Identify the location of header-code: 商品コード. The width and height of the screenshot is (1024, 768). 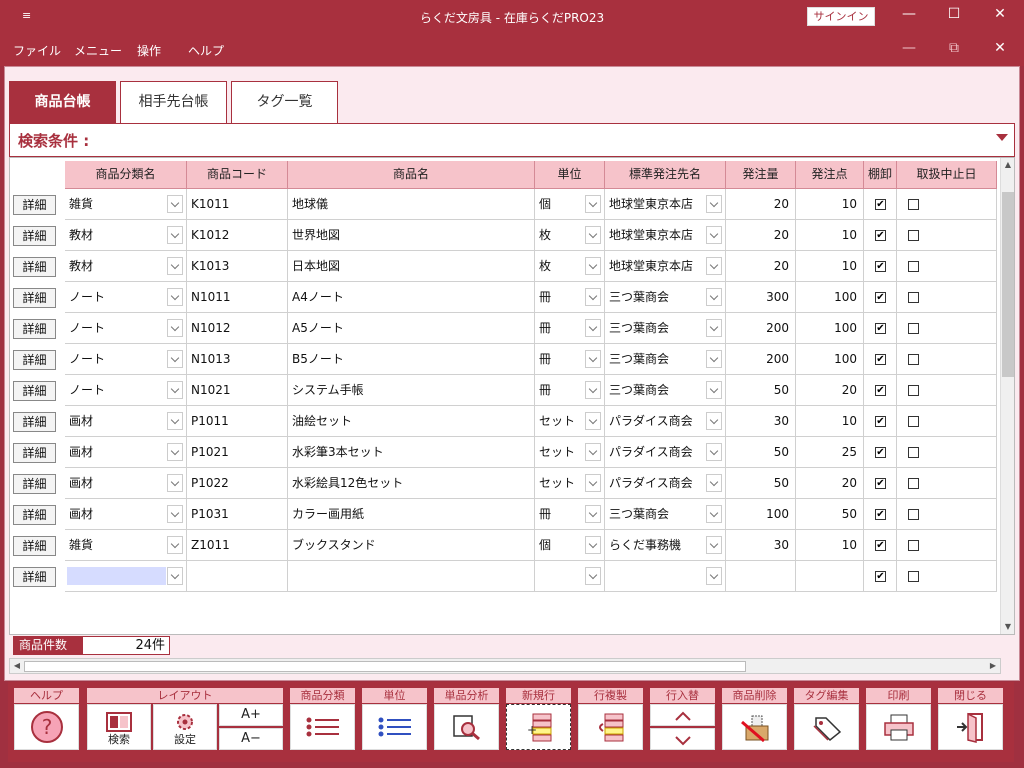
(237, 175).